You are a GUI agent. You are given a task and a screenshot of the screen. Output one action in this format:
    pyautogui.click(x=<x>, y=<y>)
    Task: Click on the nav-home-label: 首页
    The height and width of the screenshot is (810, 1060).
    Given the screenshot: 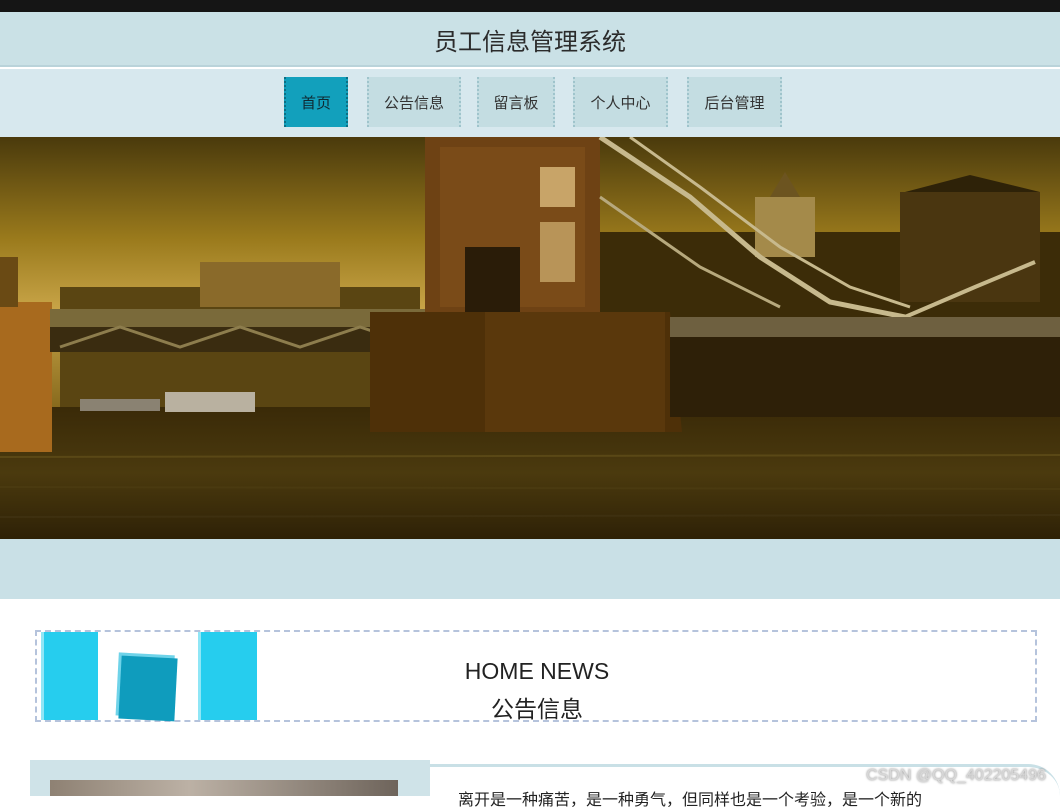 What is the action you would take?
    pyautogui.click(x=315, y=102)
    